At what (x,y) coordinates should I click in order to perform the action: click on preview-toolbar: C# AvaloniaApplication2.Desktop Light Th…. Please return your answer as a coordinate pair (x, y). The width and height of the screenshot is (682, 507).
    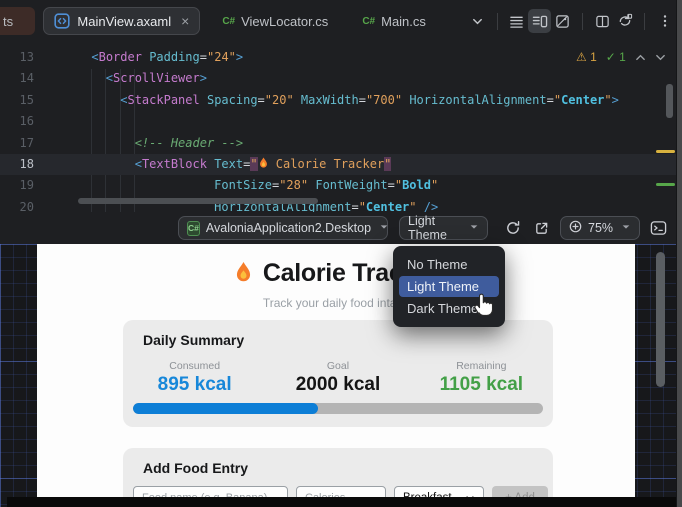
    Looking at the image, I should click on (338, 228).